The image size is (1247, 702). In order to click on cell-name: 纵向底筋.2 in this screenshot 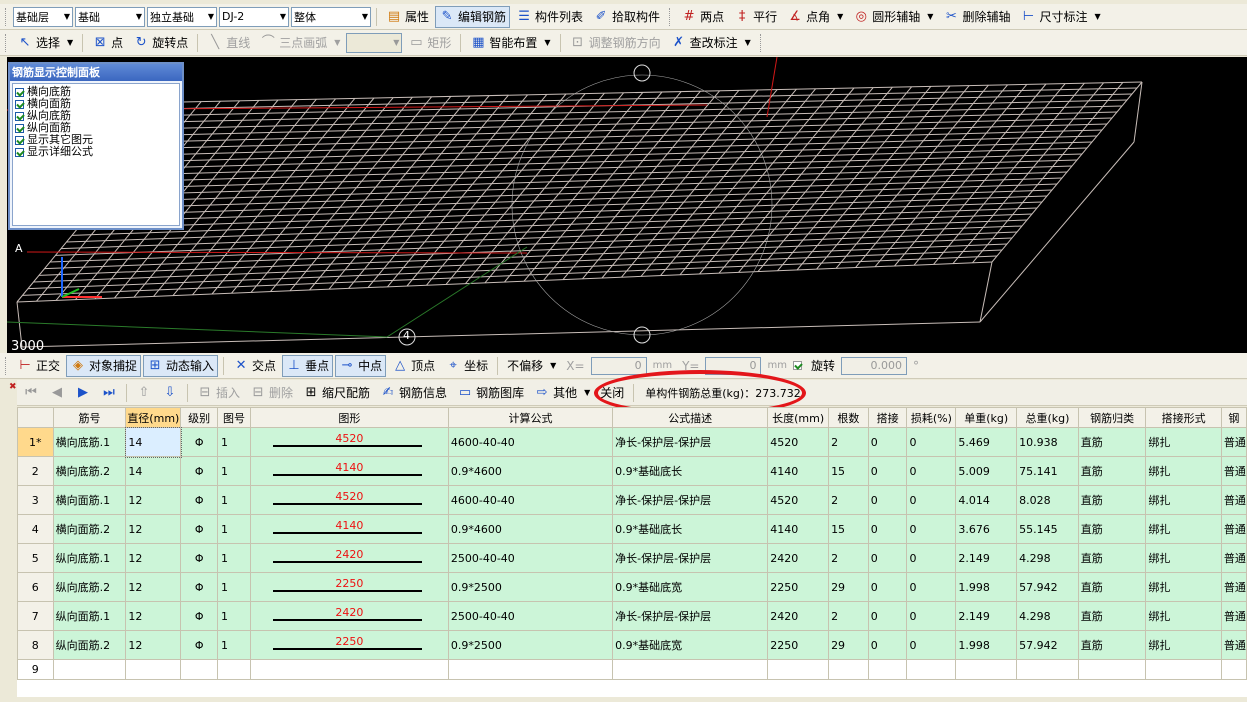, I will do `click(89, 587)`.